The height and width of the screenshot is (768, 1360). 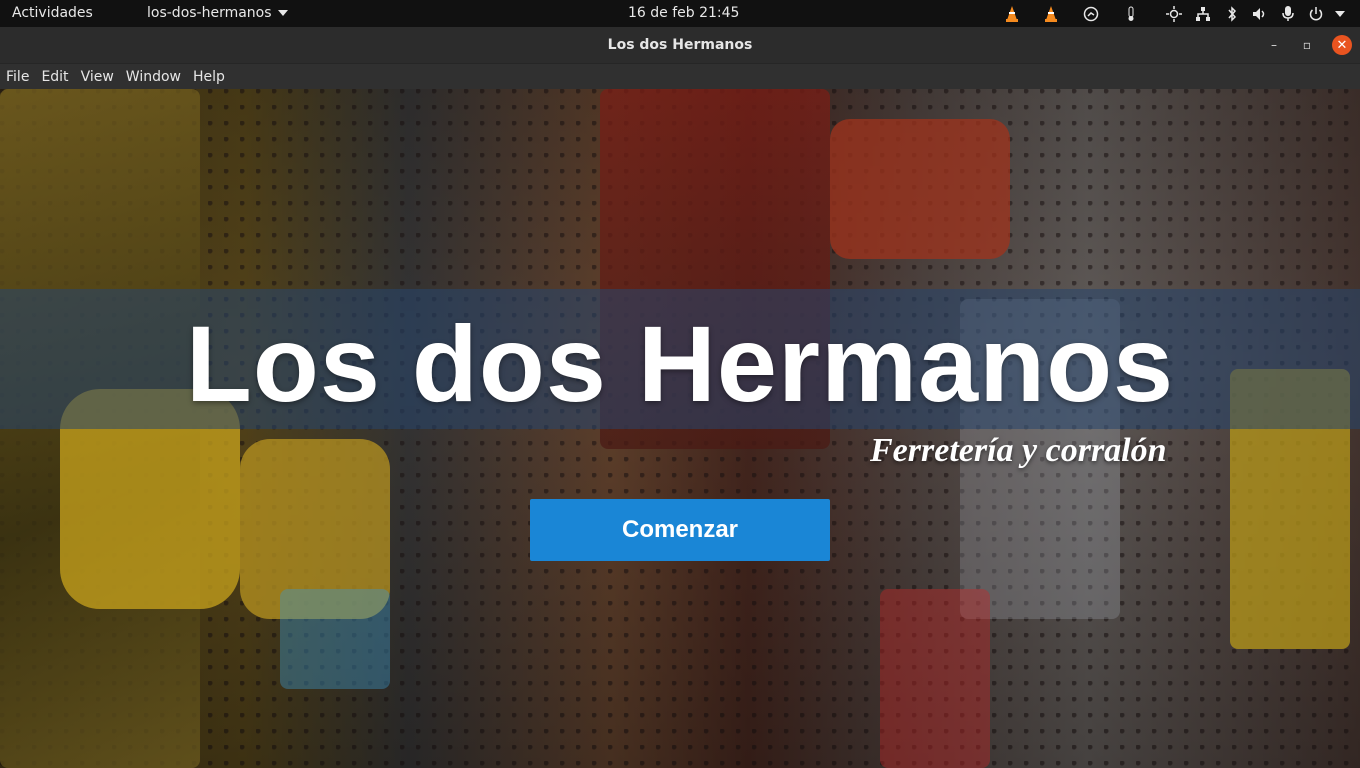 What do you see at coordinates (17, 77) in the screenshot?
I see `menu-file: File` at bounding box center [17, 77].